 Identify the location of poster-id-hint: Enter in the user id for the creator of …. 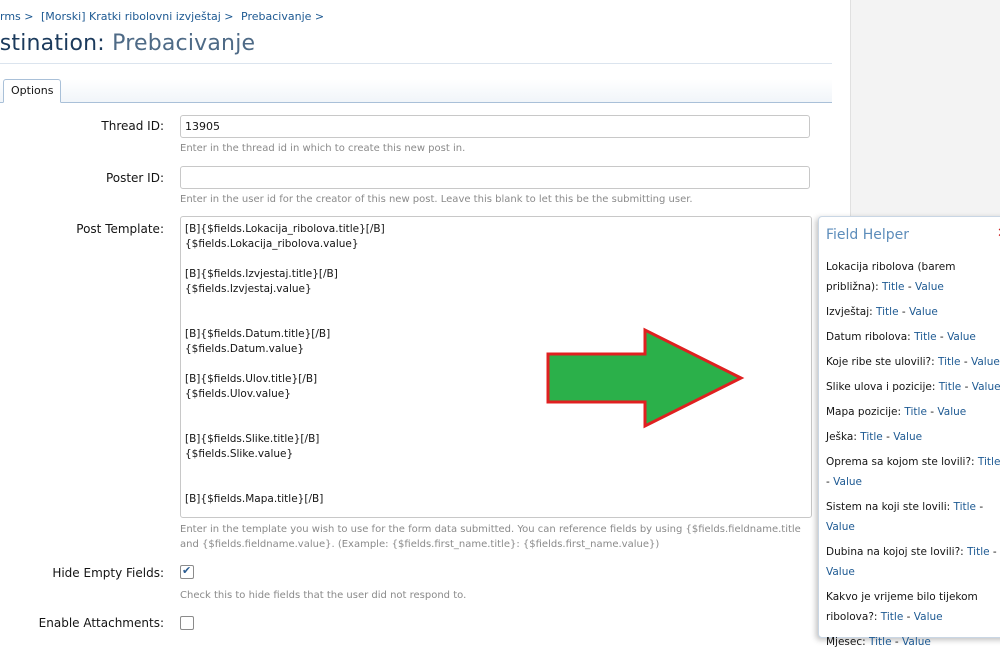
(436, 199).